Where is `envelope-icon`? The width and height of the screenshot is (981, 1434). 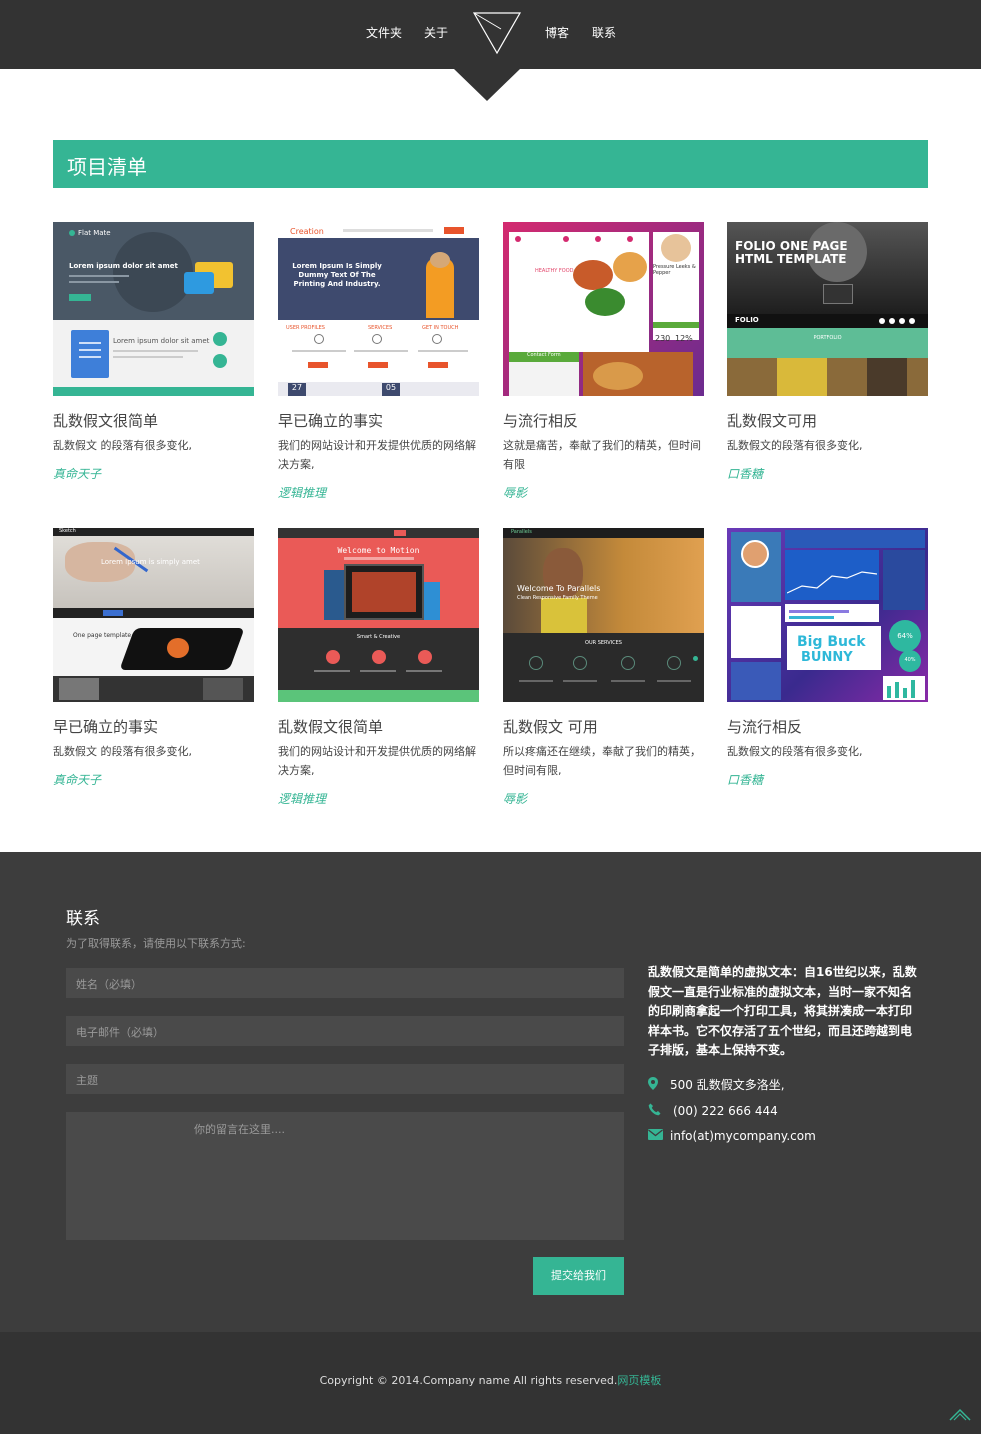 envelope-icon is located at coordinates (659, 1136).